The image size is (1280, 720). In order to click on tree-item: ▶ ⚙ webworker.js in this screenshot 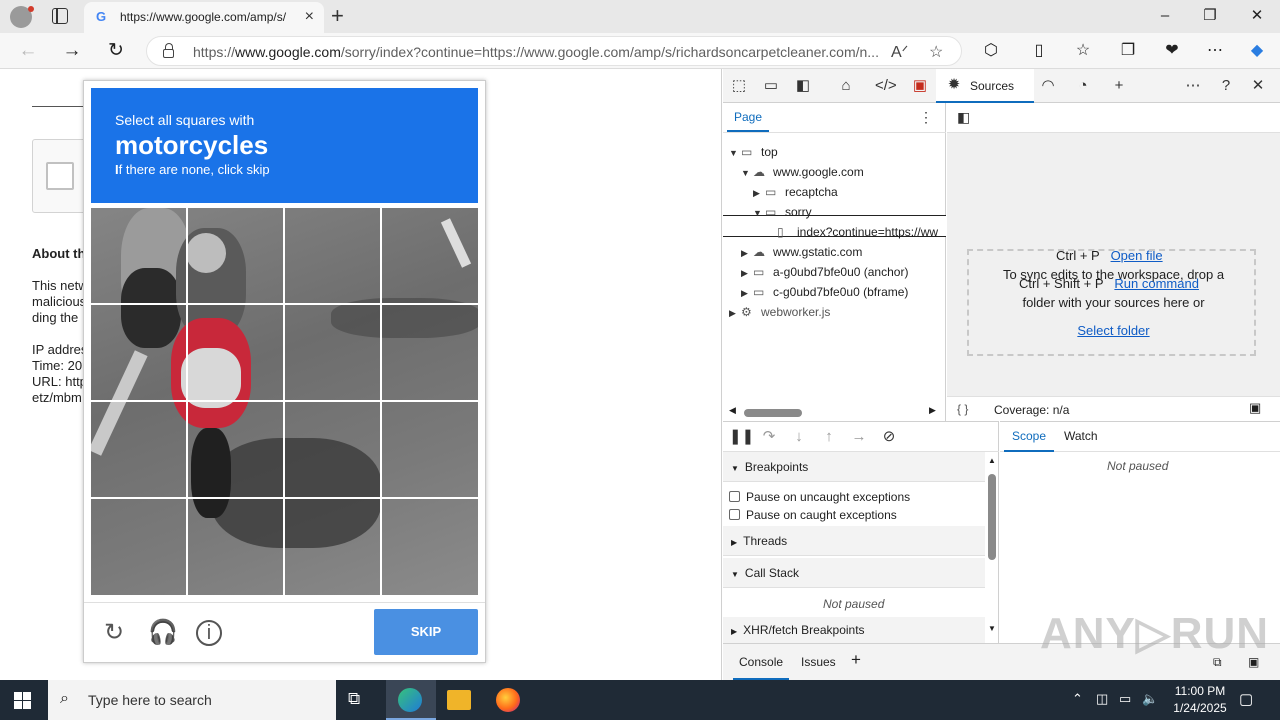, I will do `click(779, 315)`.